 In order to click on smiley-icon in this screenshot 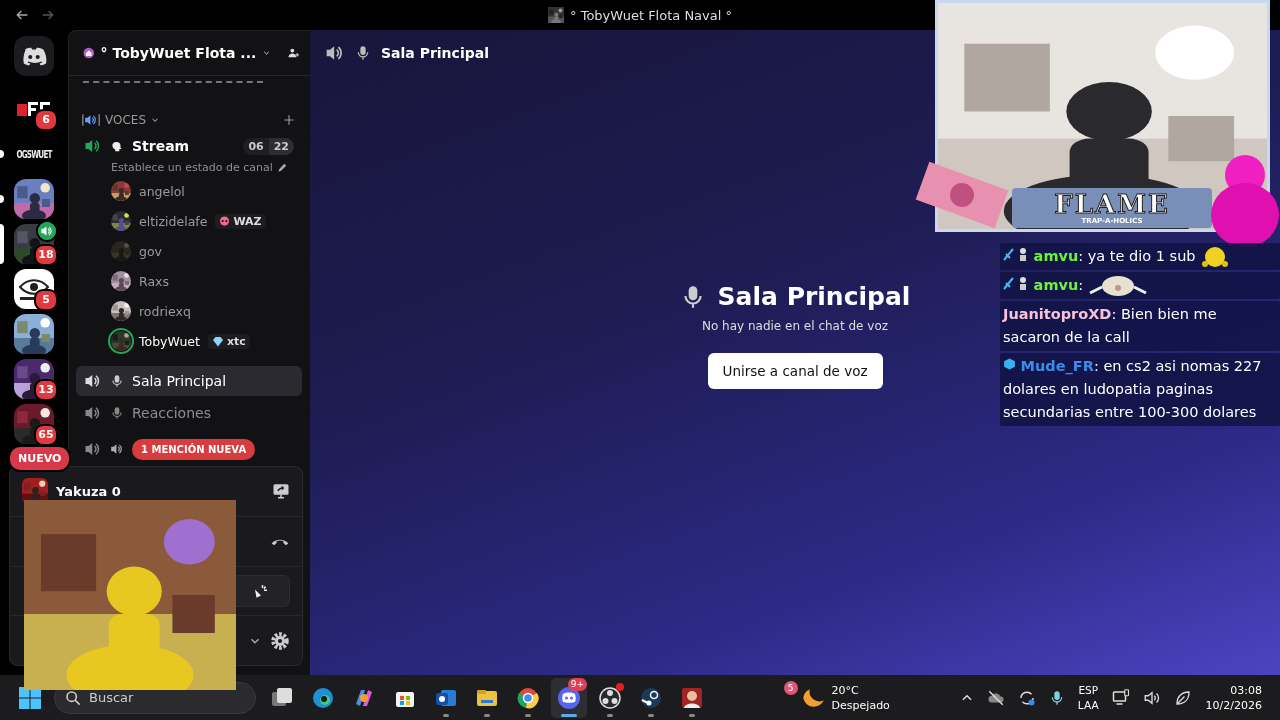, I will do `click(1215, 257)`.